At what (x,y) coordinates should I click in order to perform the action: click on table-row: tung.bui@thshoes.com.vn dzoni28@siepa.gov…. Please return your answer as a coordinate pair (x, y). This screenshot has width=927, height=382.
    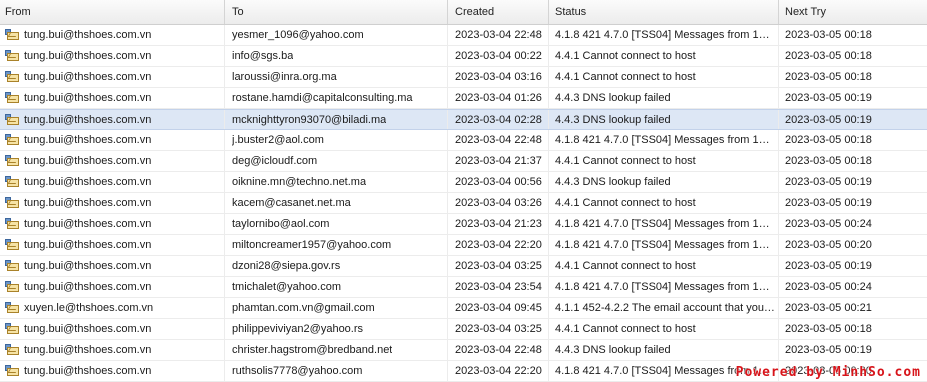
    Looking at the image, I should click on (463, 266).